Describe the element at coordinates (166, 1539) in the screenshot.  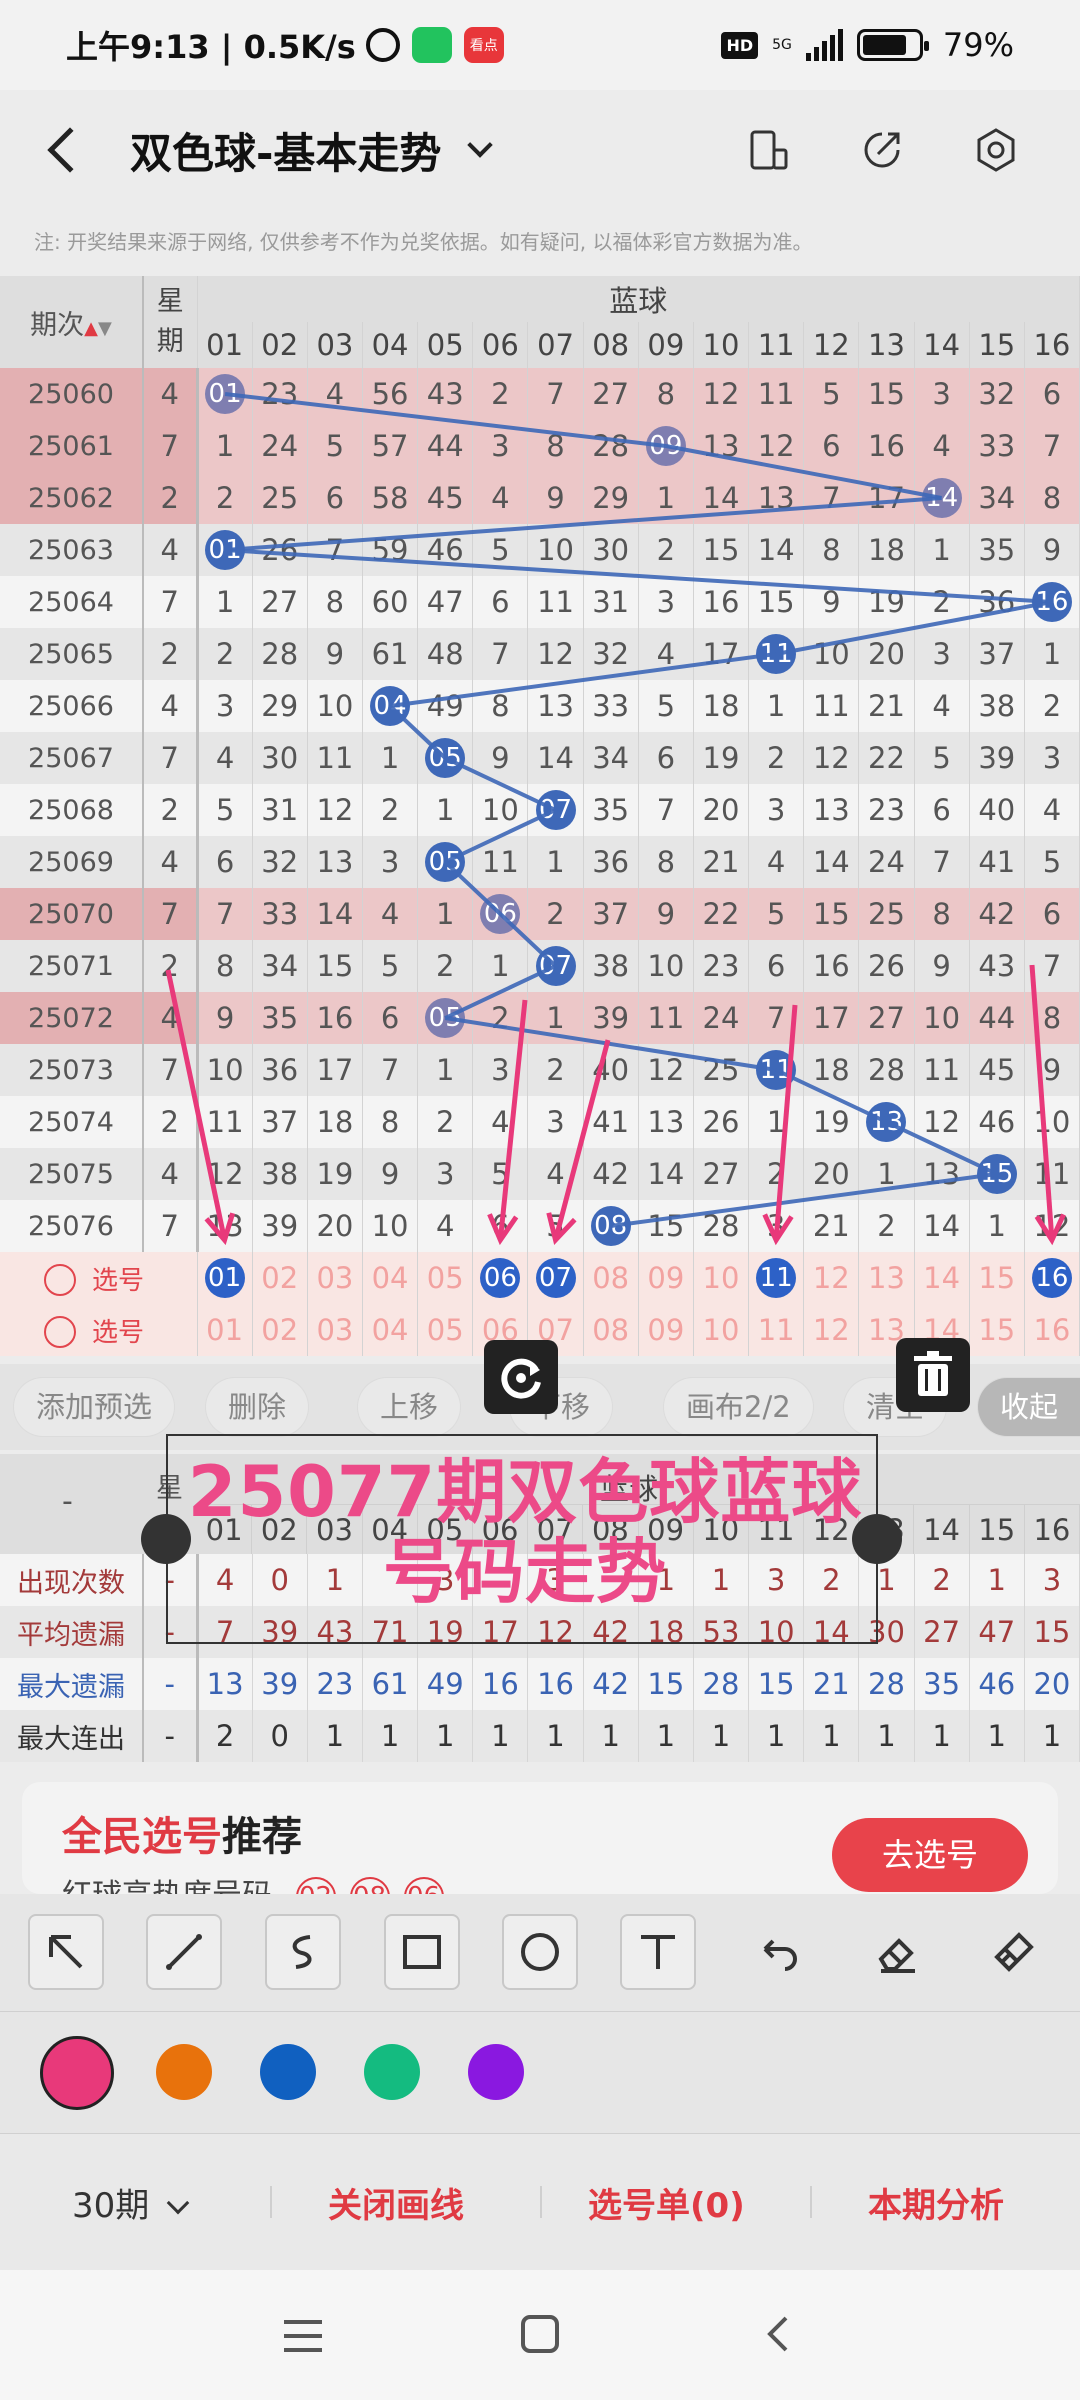
I see `resize-handle-left` at that location.